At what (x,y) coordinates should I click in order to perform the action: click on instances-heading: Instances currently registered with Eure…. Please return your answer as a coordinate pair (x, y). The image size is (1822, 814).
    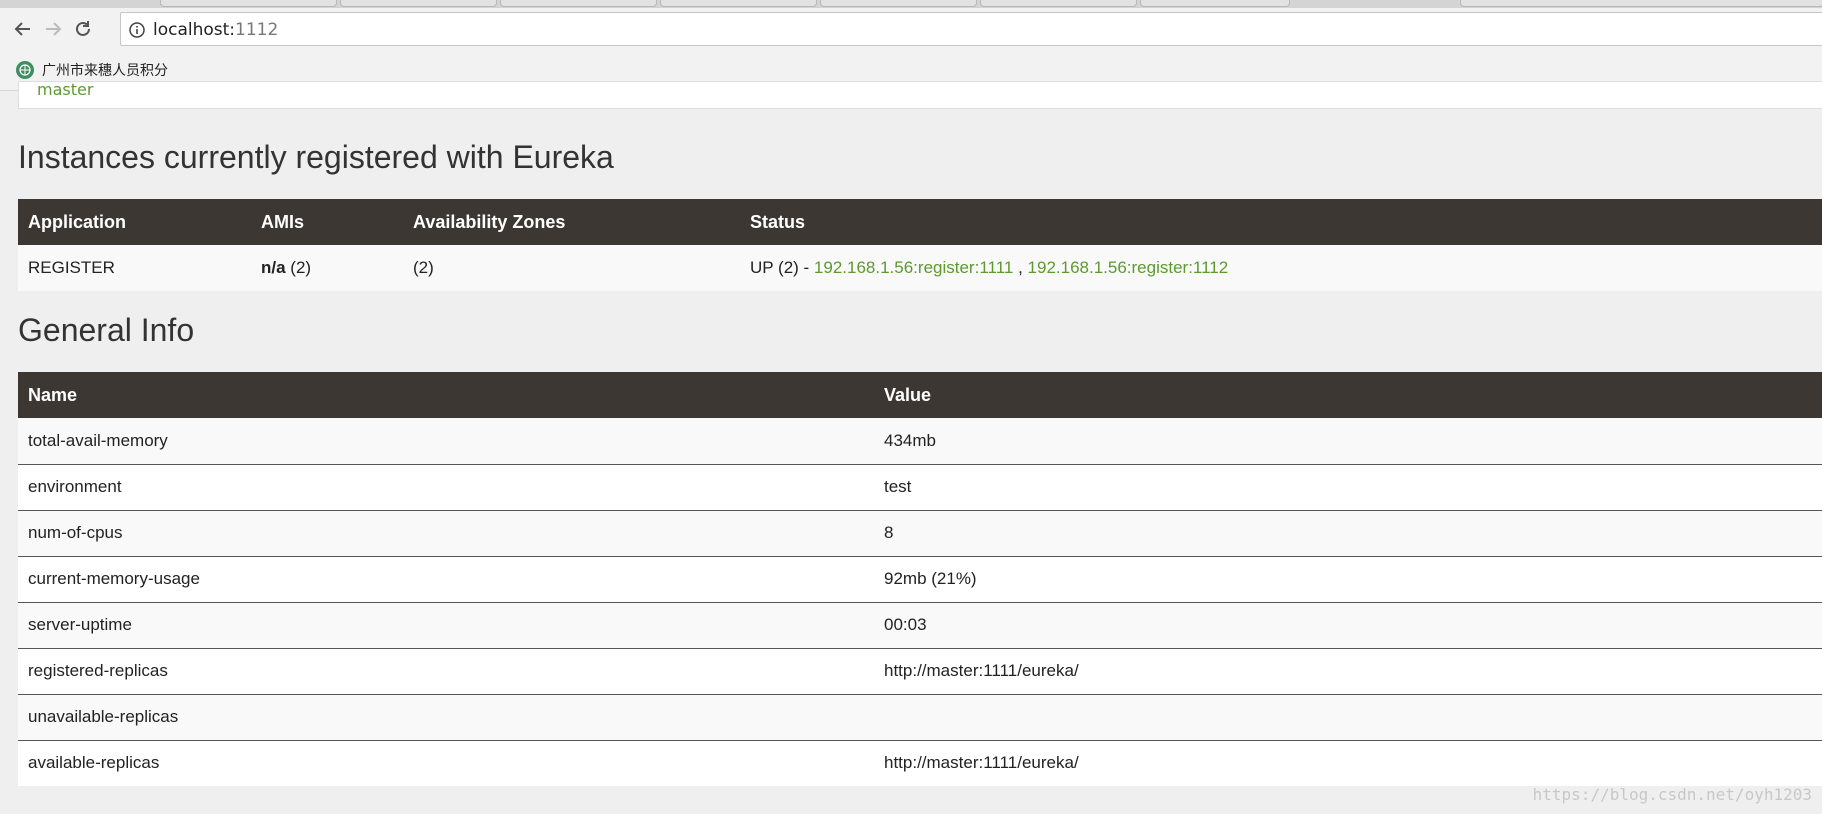
    Looking at the image, I should click on (316, 157).